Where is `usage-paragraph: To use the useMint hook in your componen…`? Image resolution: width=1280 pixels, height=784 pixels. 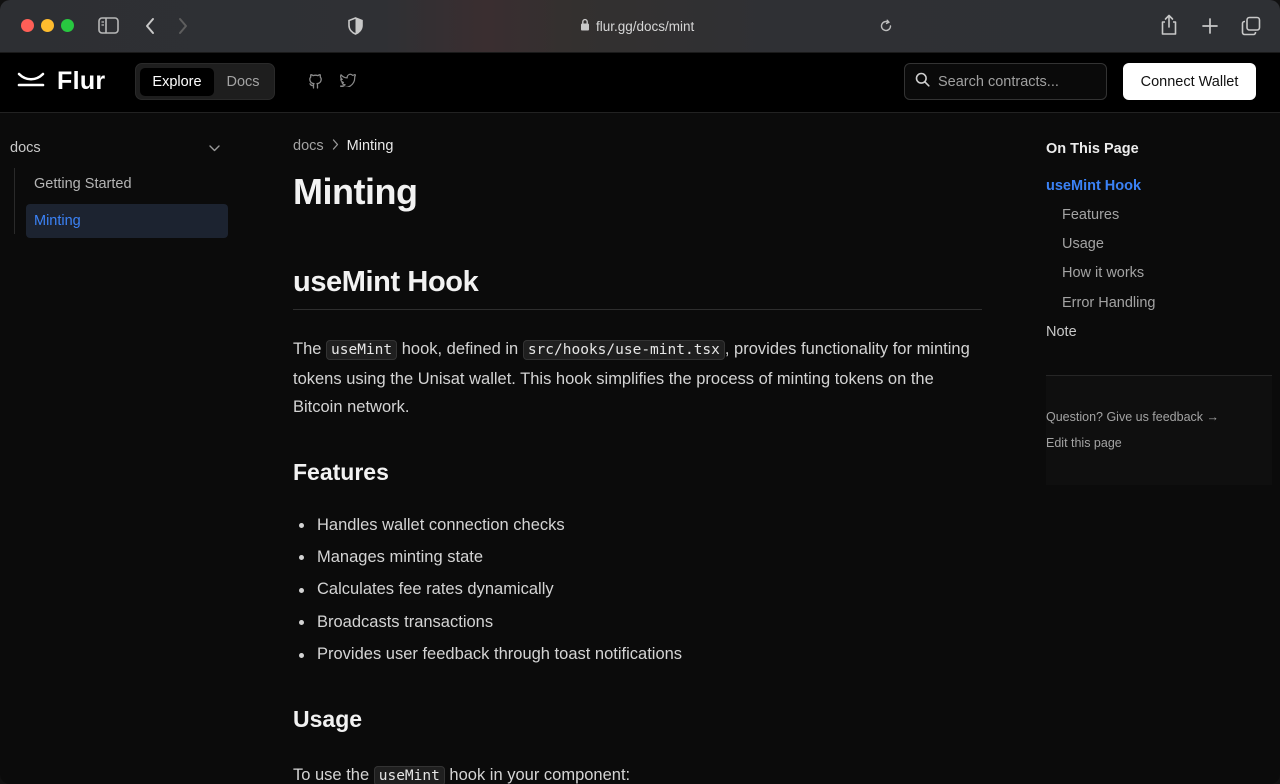
usage-paragraph: To use the useMint hook in your componen… is located at coordinates (462, 775).